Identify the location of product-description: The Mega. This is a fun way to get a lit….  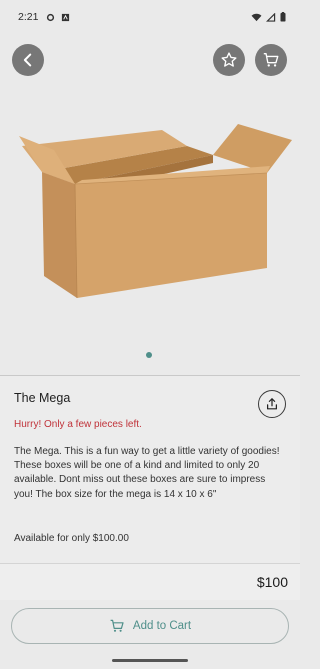
(147, 473).